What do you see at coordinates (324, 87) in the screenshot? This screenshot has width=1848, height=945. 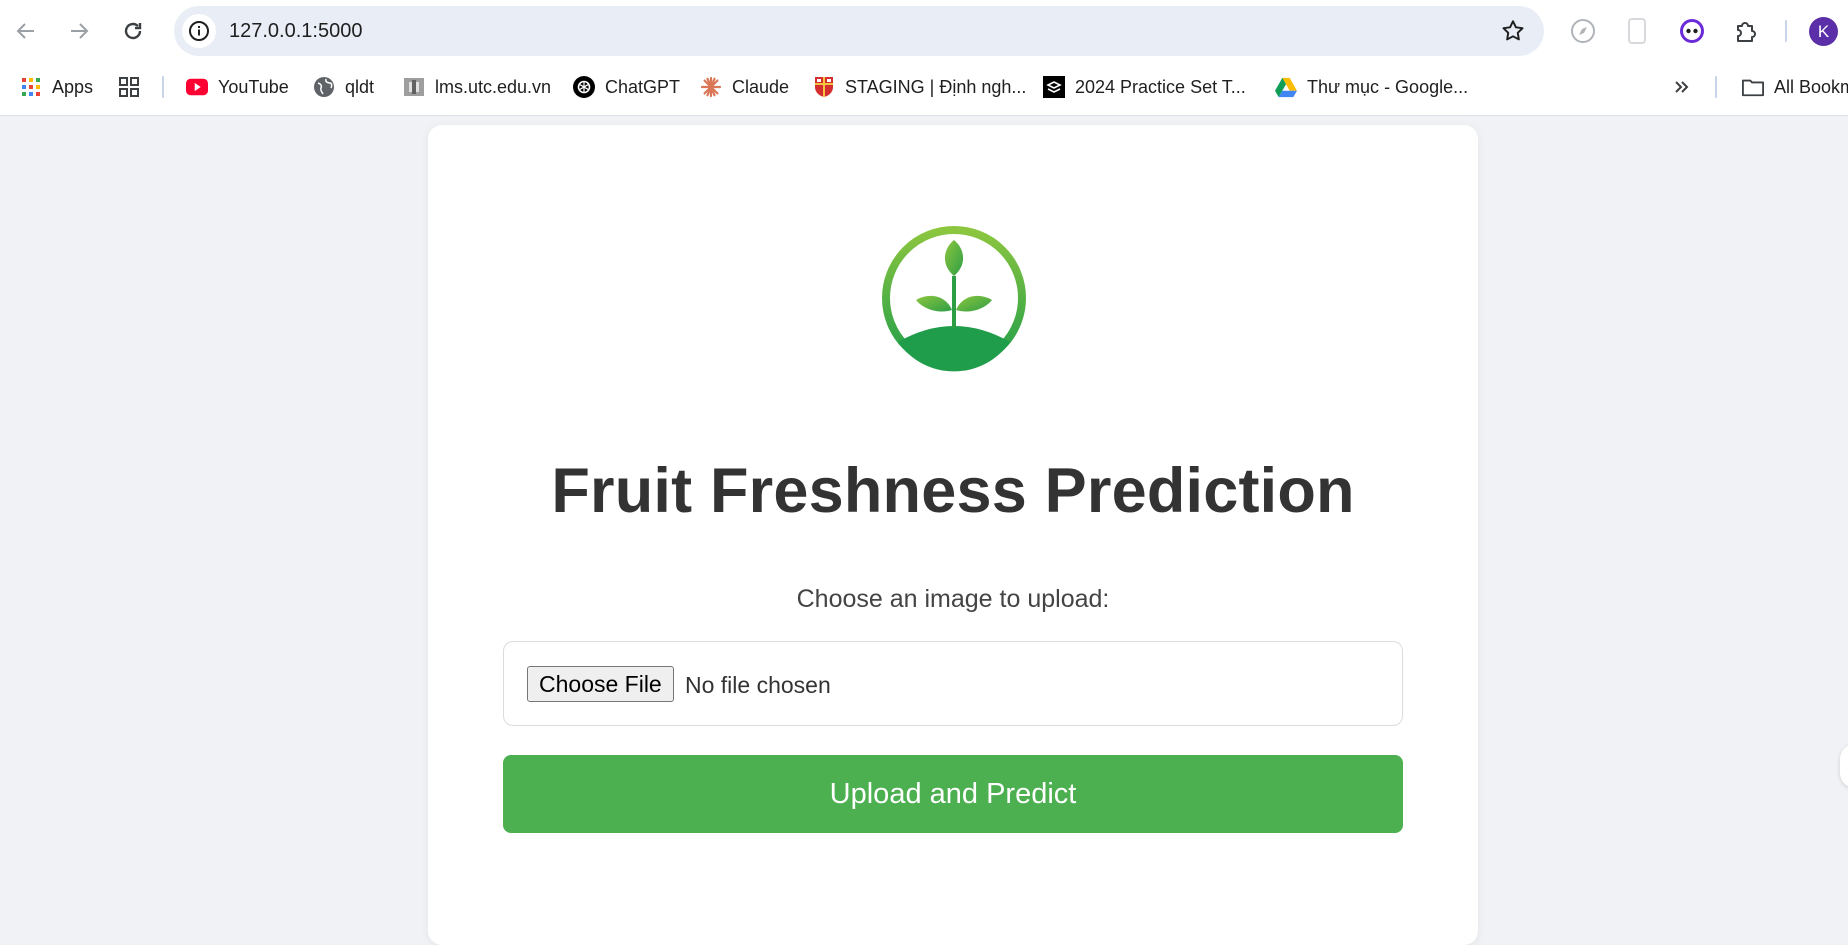 I see `globe-icon` at bounding box center [324, 87].